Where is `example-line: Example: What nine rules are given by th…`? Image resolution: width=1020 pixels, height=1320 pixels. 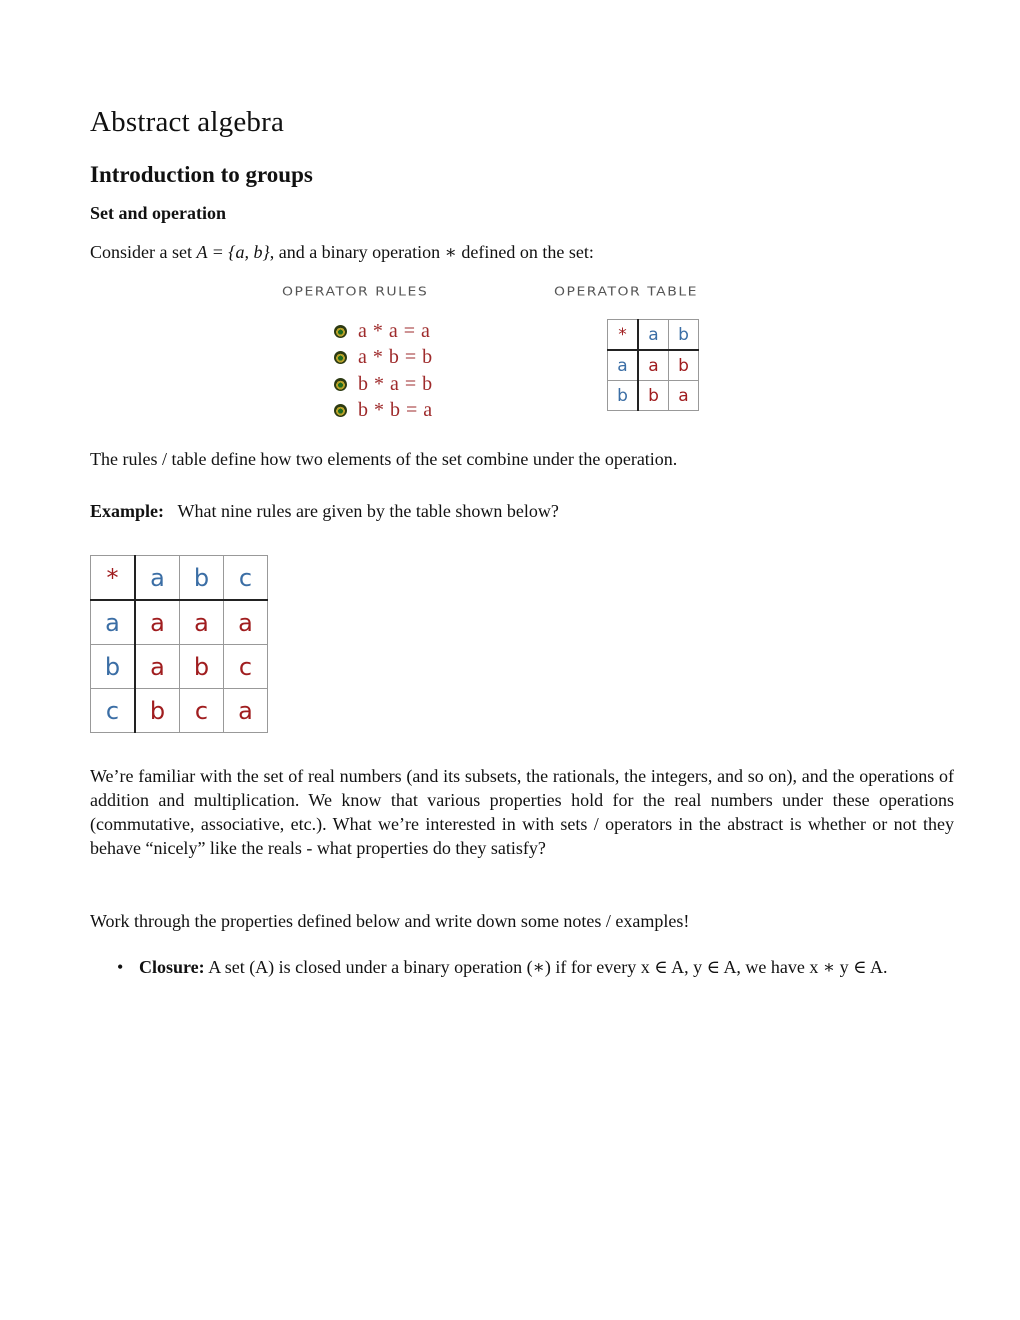
example-line: Example: What nine rules are given by th… is located at coordinates (324, 511).